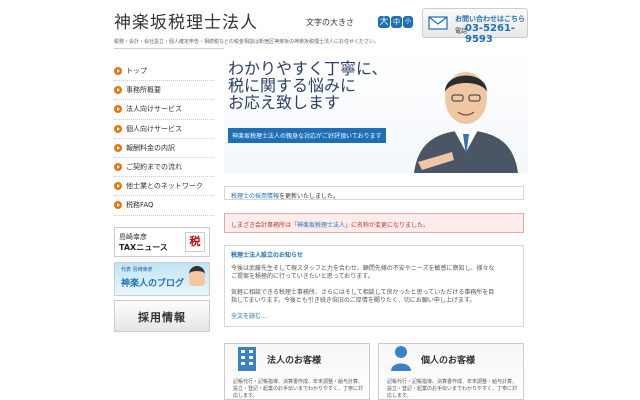 This screenshot has height=400, width=640. I want to click on envelope-icon, so click(438, 23).